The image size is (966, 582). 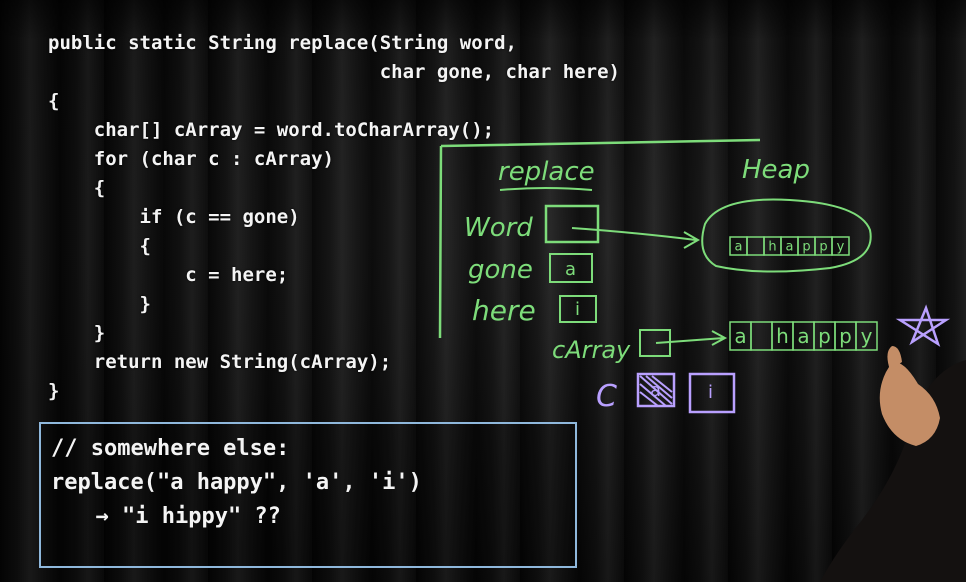 What do you see at coordinates (570, 269) in the screenshot?
I see `gone-value: a` at bounding box center [570, 269].